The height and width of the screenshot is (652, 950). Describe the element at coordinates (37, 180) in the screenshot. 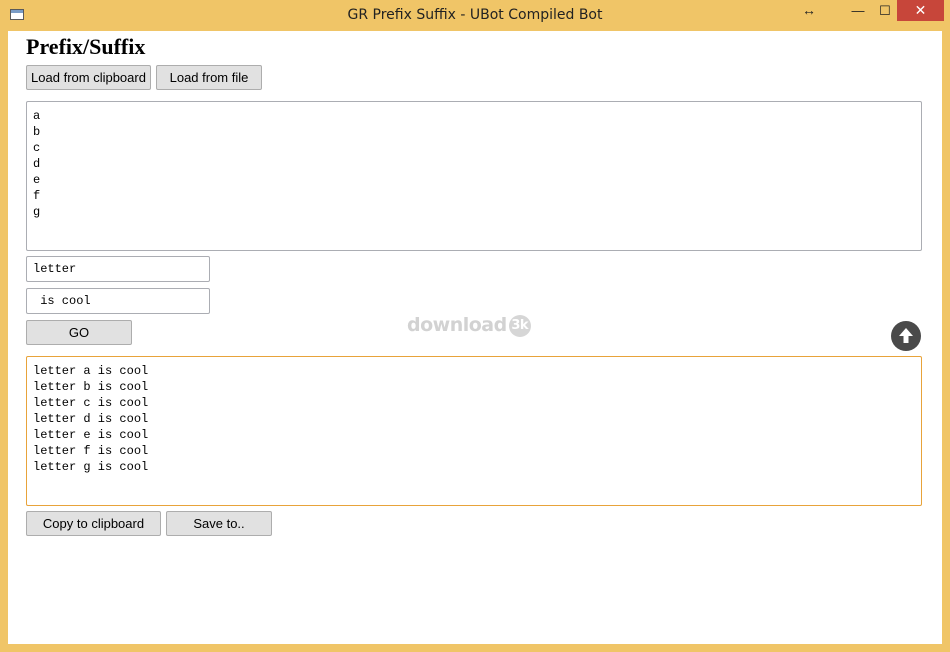

I see `textarea-line: e` at that location.